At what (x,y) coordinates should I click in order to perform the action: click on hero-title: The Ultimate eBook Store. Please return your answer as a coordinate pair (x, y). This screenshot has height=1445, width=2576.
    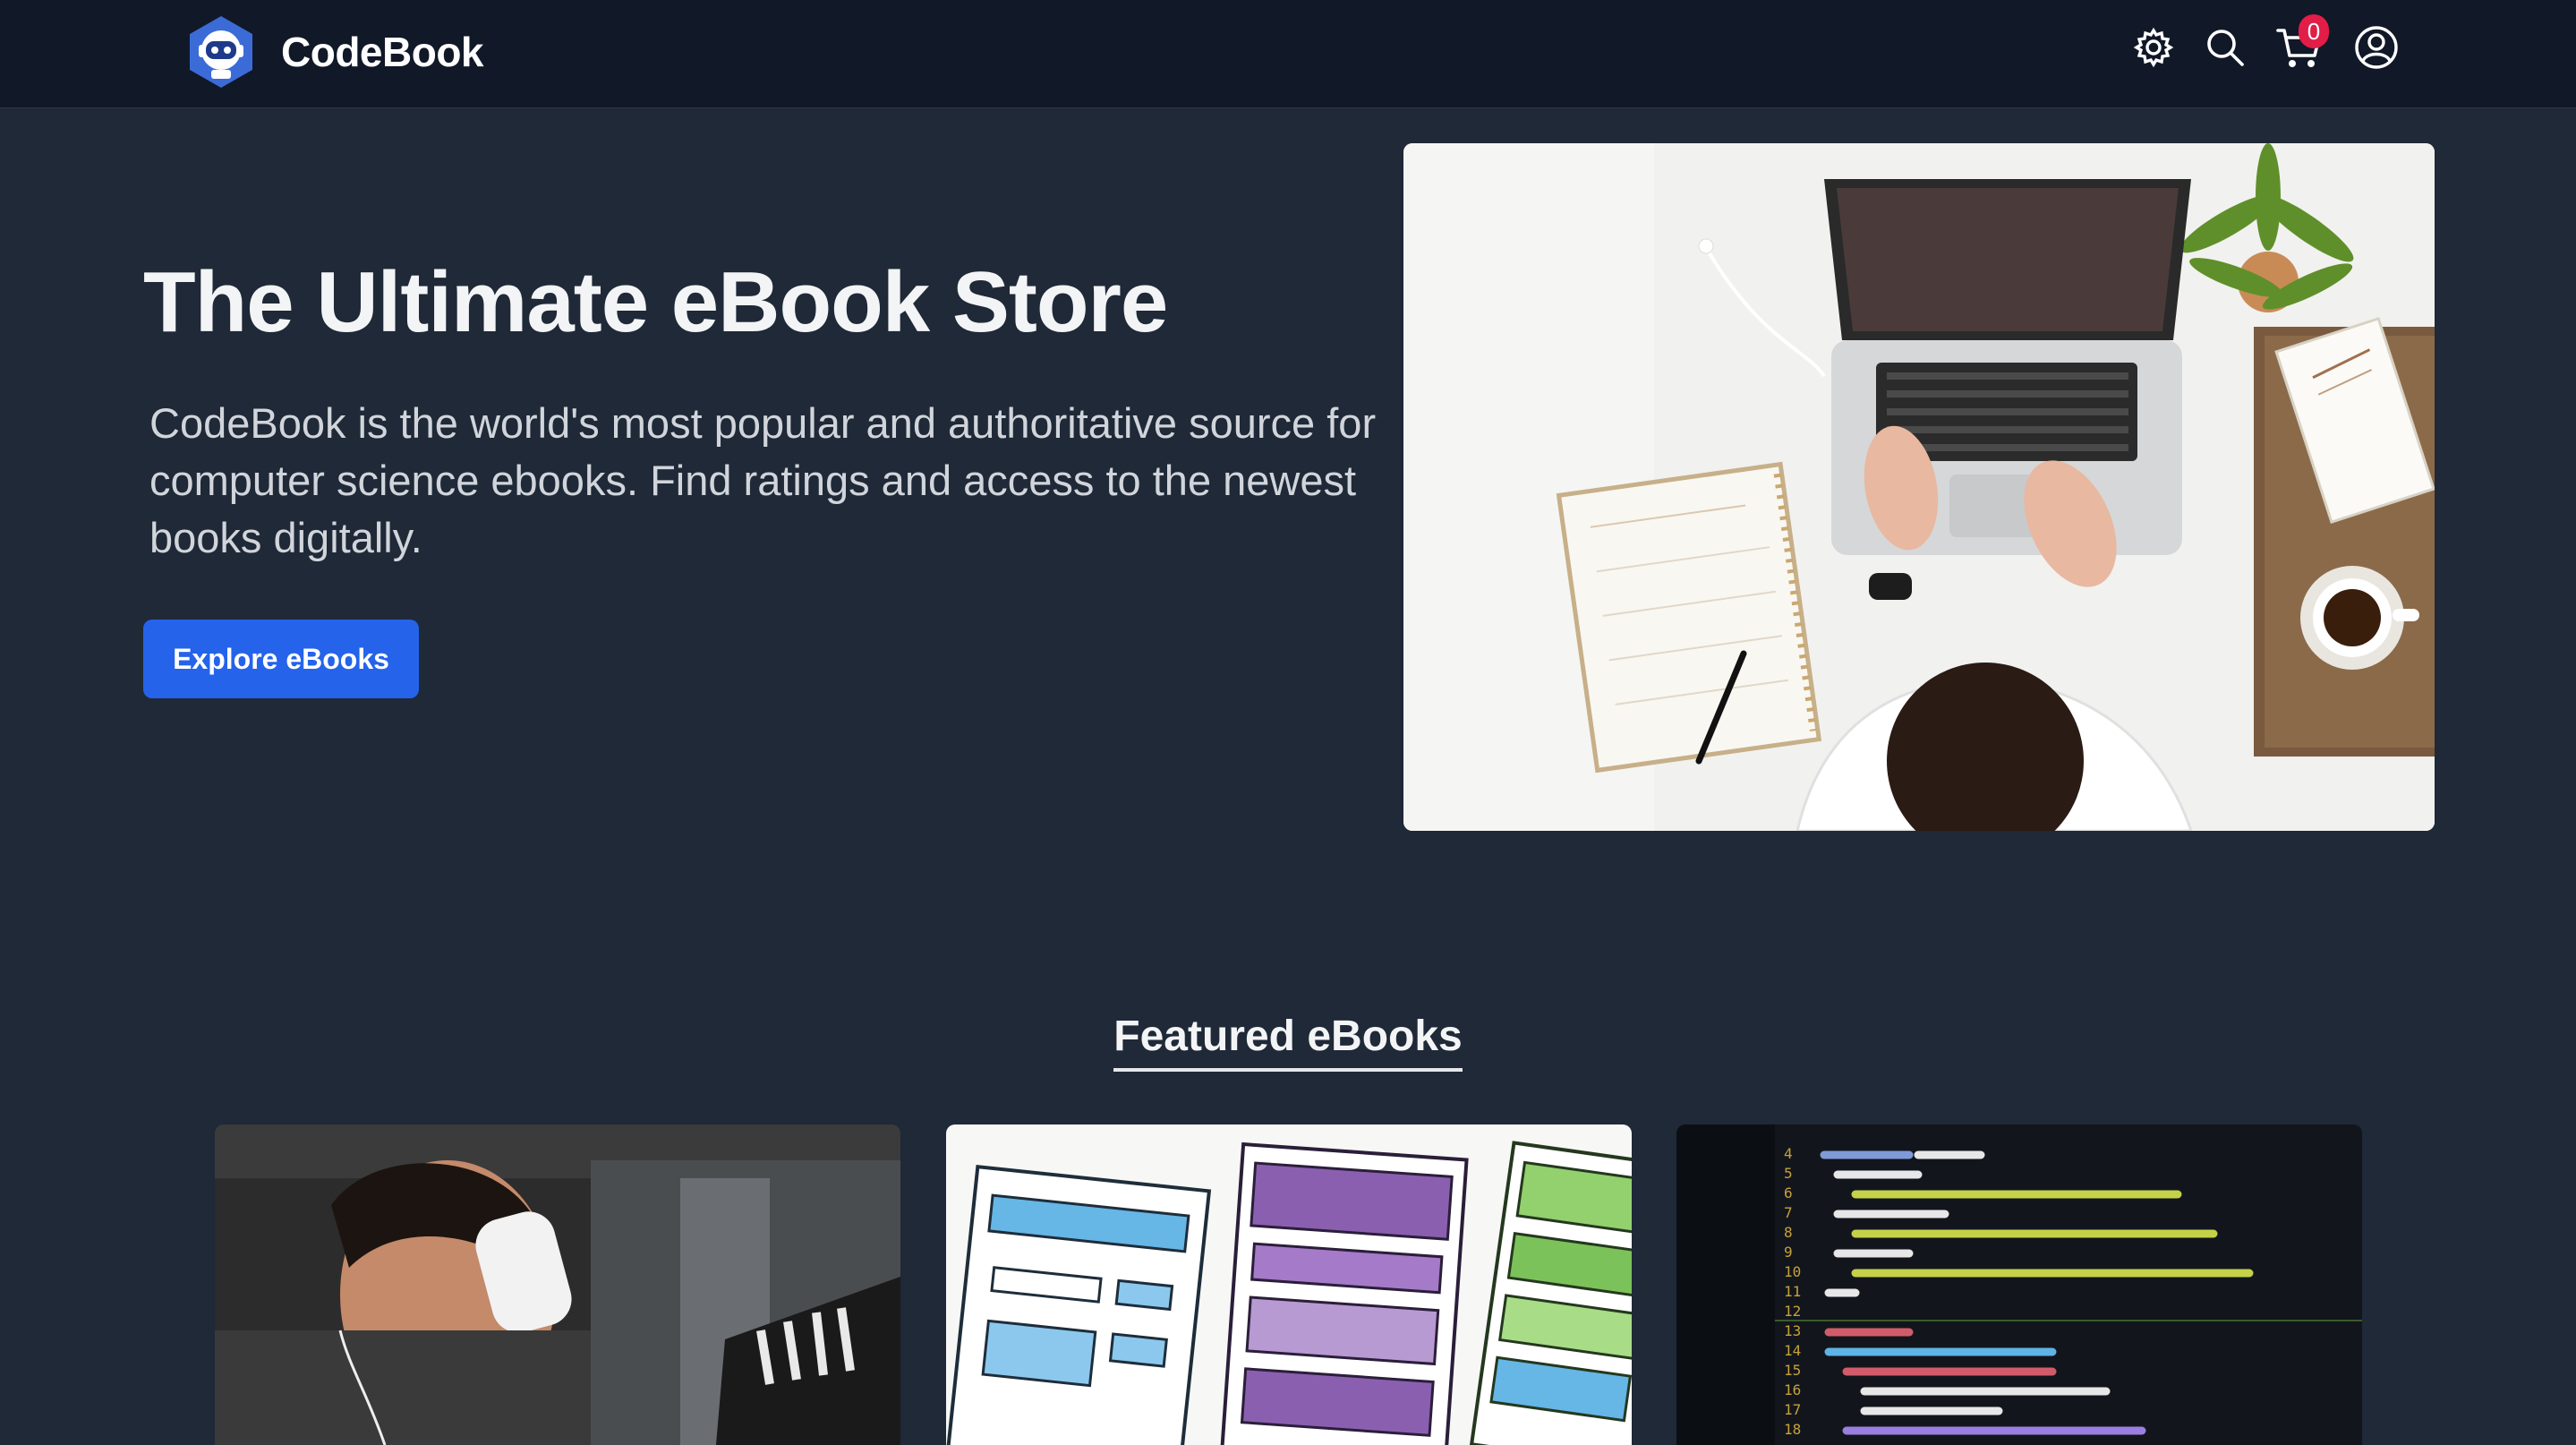
    Looking at the image, I should click on (655, 302).